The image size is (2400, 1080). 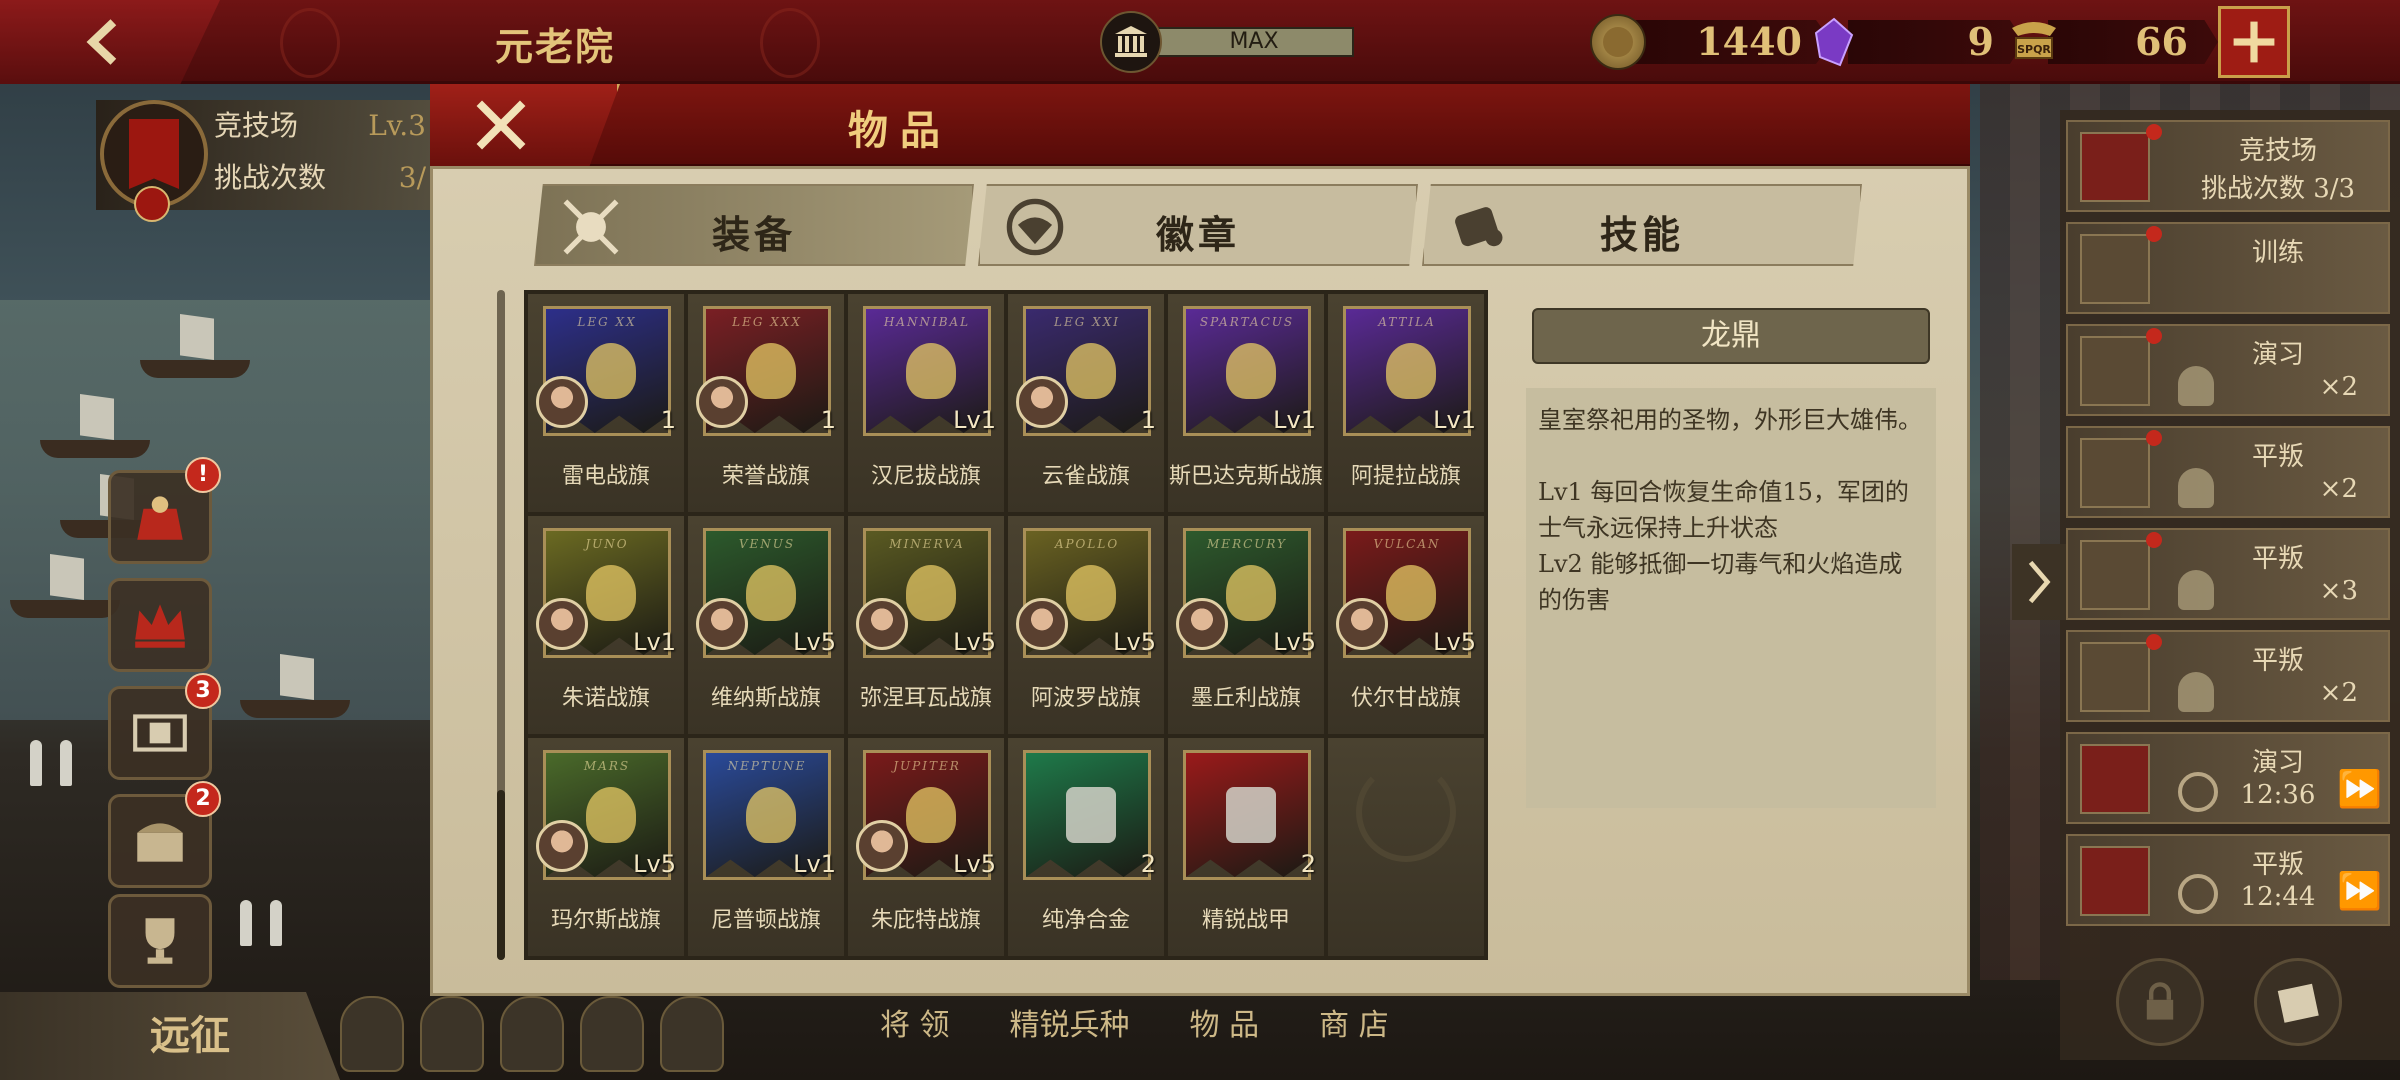 What do you see at coordinates (164, 510) in the screenshot?
I see `gift-bag-button: !` at bounding box center [164, 510].